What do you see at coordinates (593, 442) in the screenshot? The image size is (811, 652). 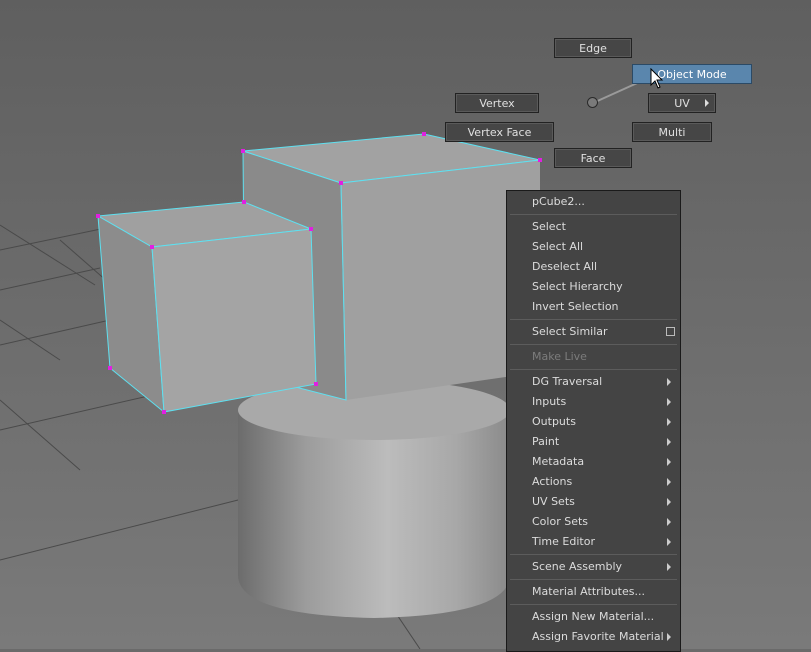 I see `menu-item-paint: Paint` at bounding box center [593, 442].